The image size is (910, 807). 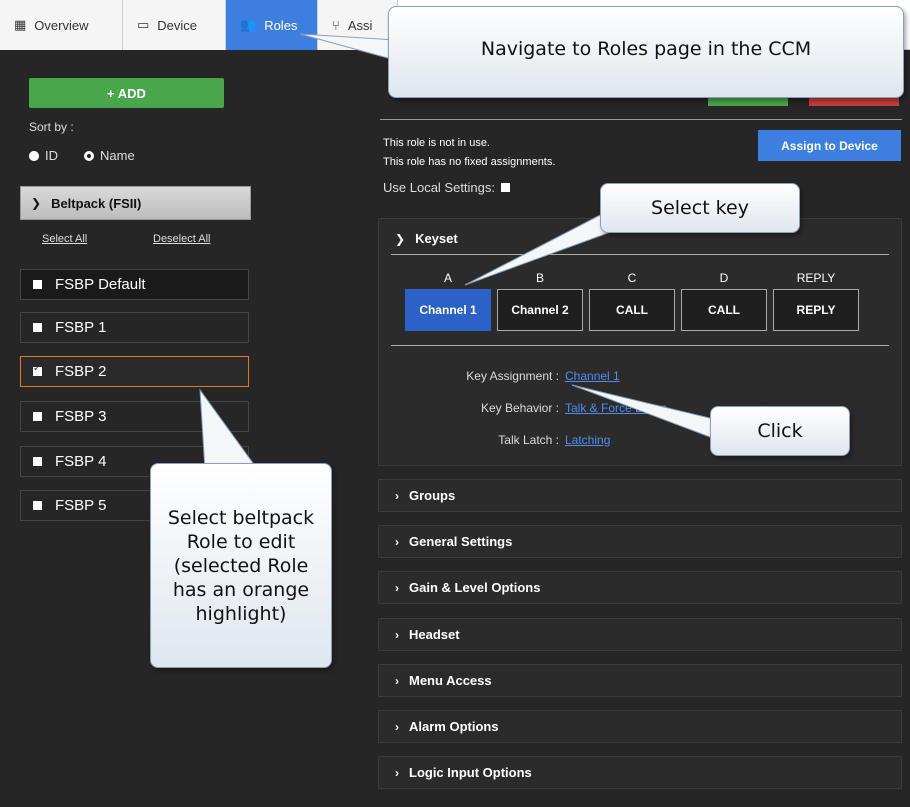 What do you see at coordinates (640, 772) in the screenshot?
I see `section-logic-input: › Logic Input Options` at bounding box center [640, 772].